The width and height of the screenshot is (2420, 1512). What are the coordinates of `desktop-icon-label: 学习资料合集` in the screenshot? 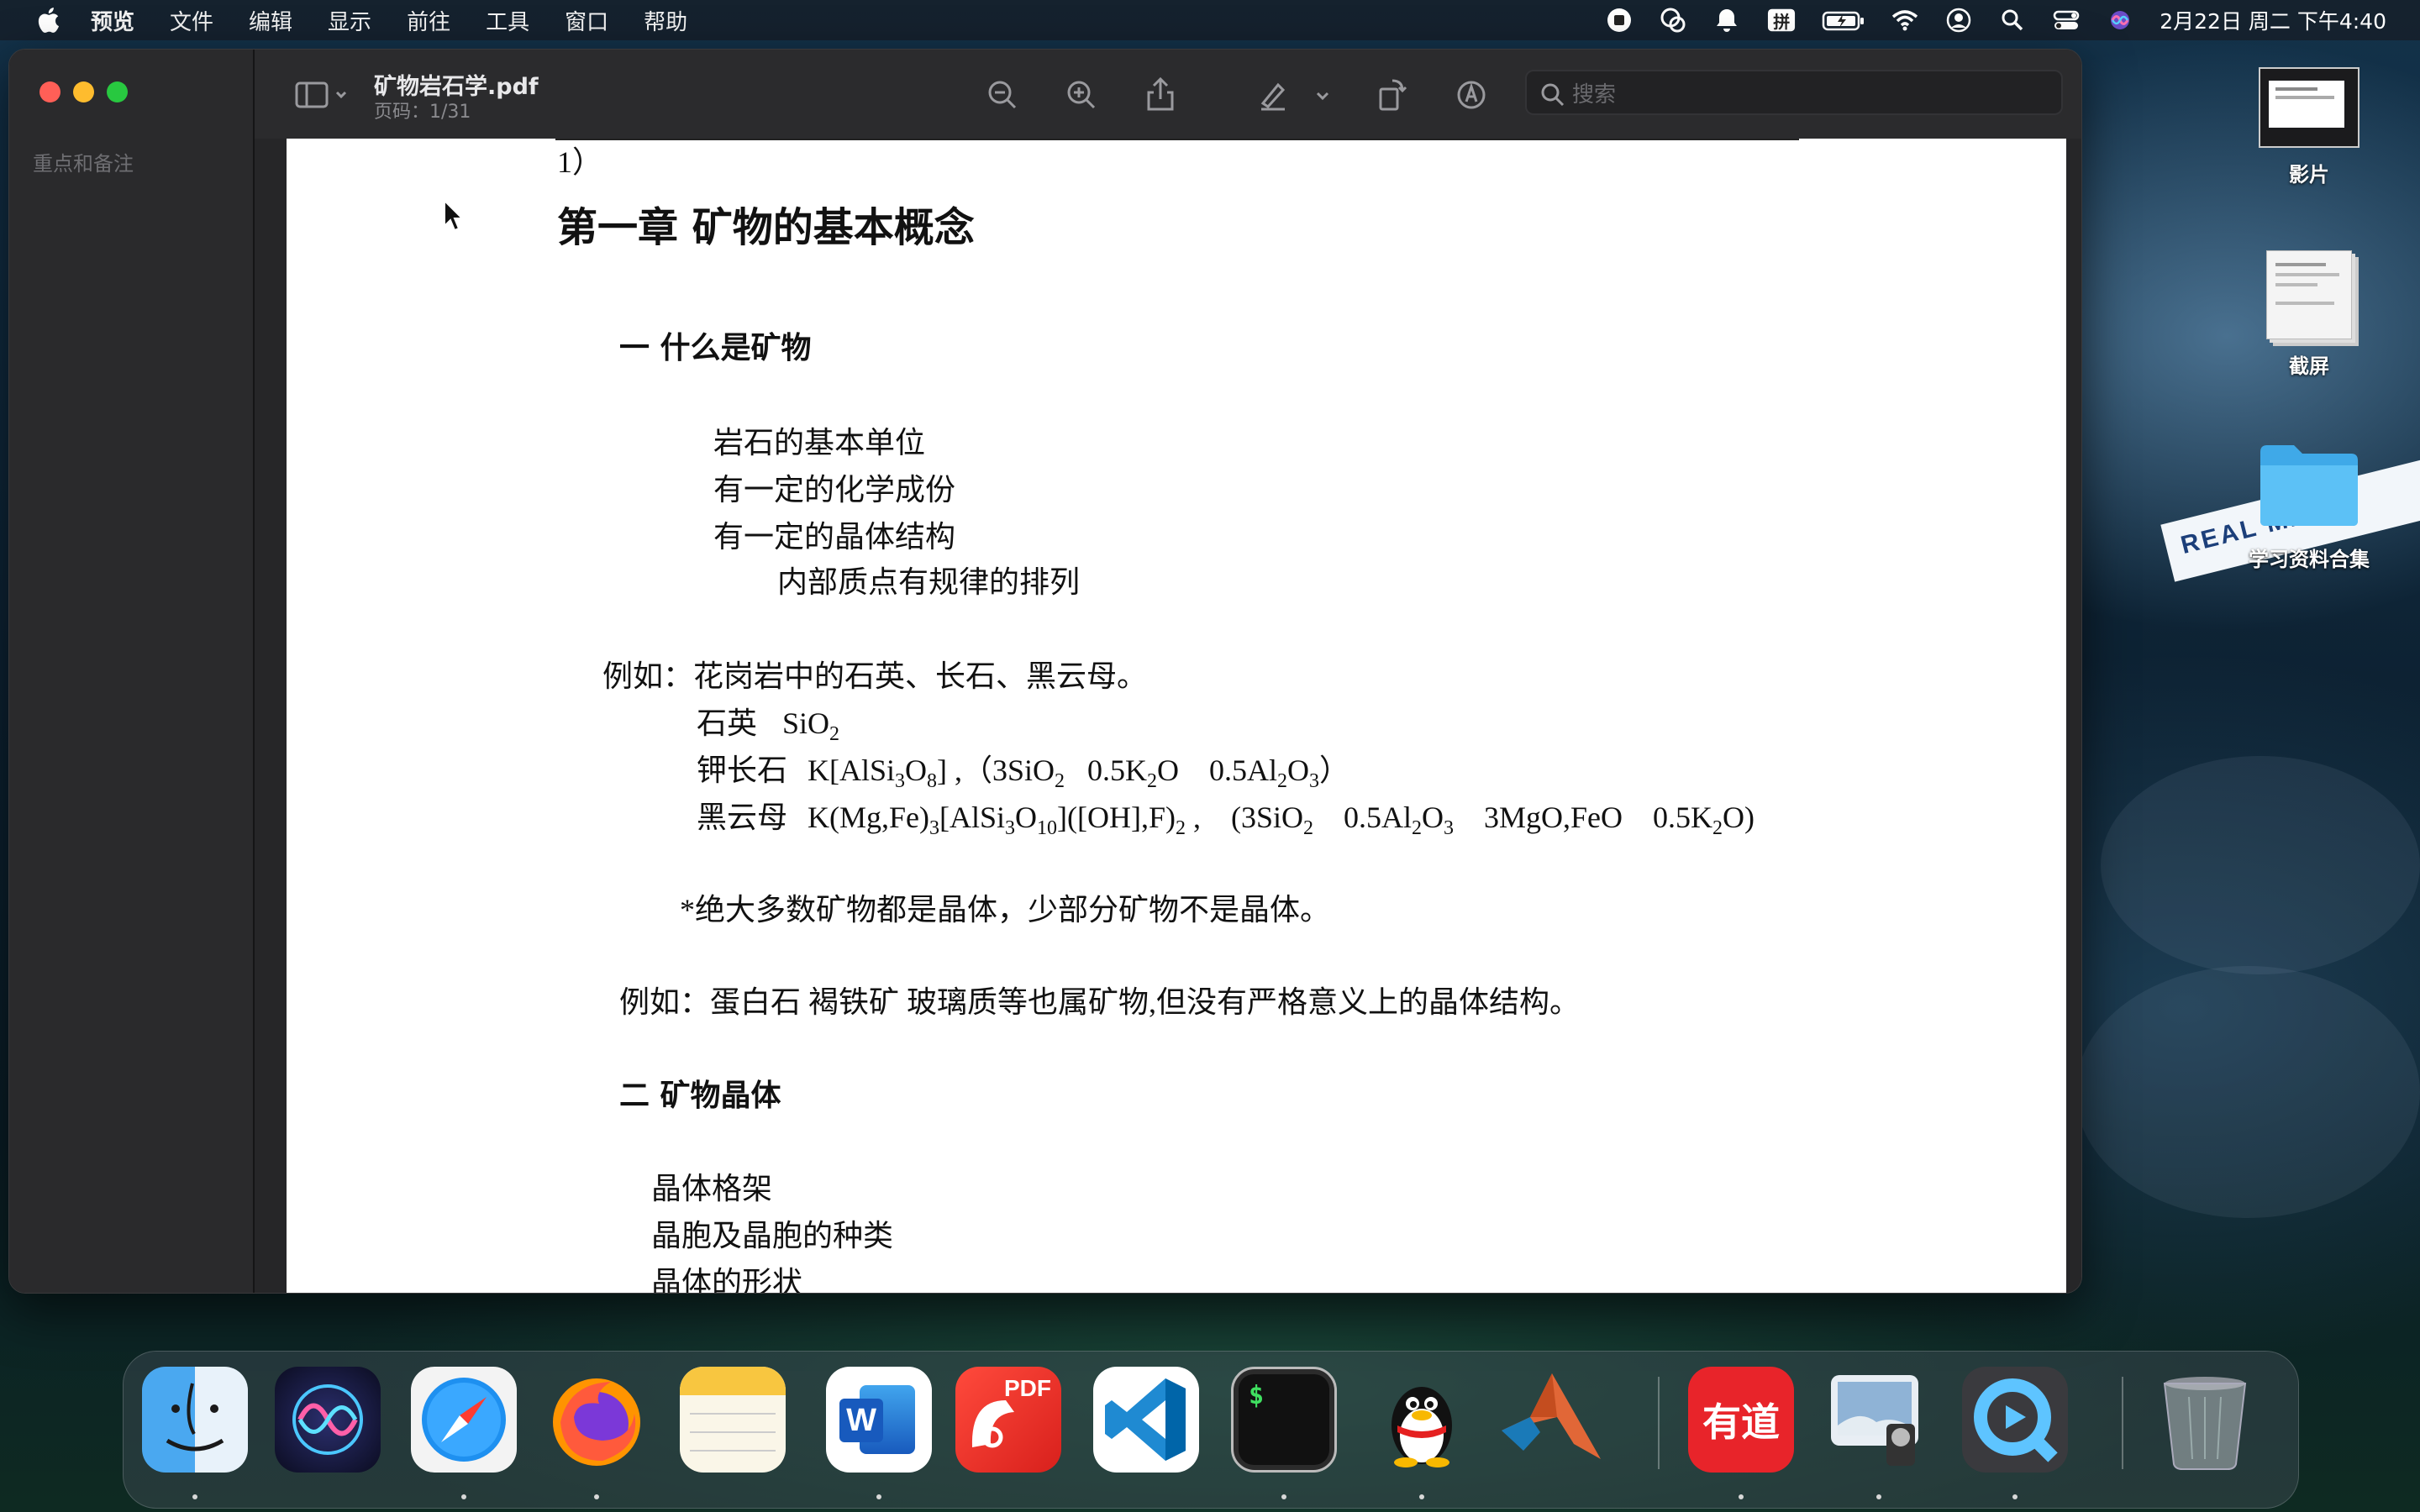 It's located at (2309, 559).